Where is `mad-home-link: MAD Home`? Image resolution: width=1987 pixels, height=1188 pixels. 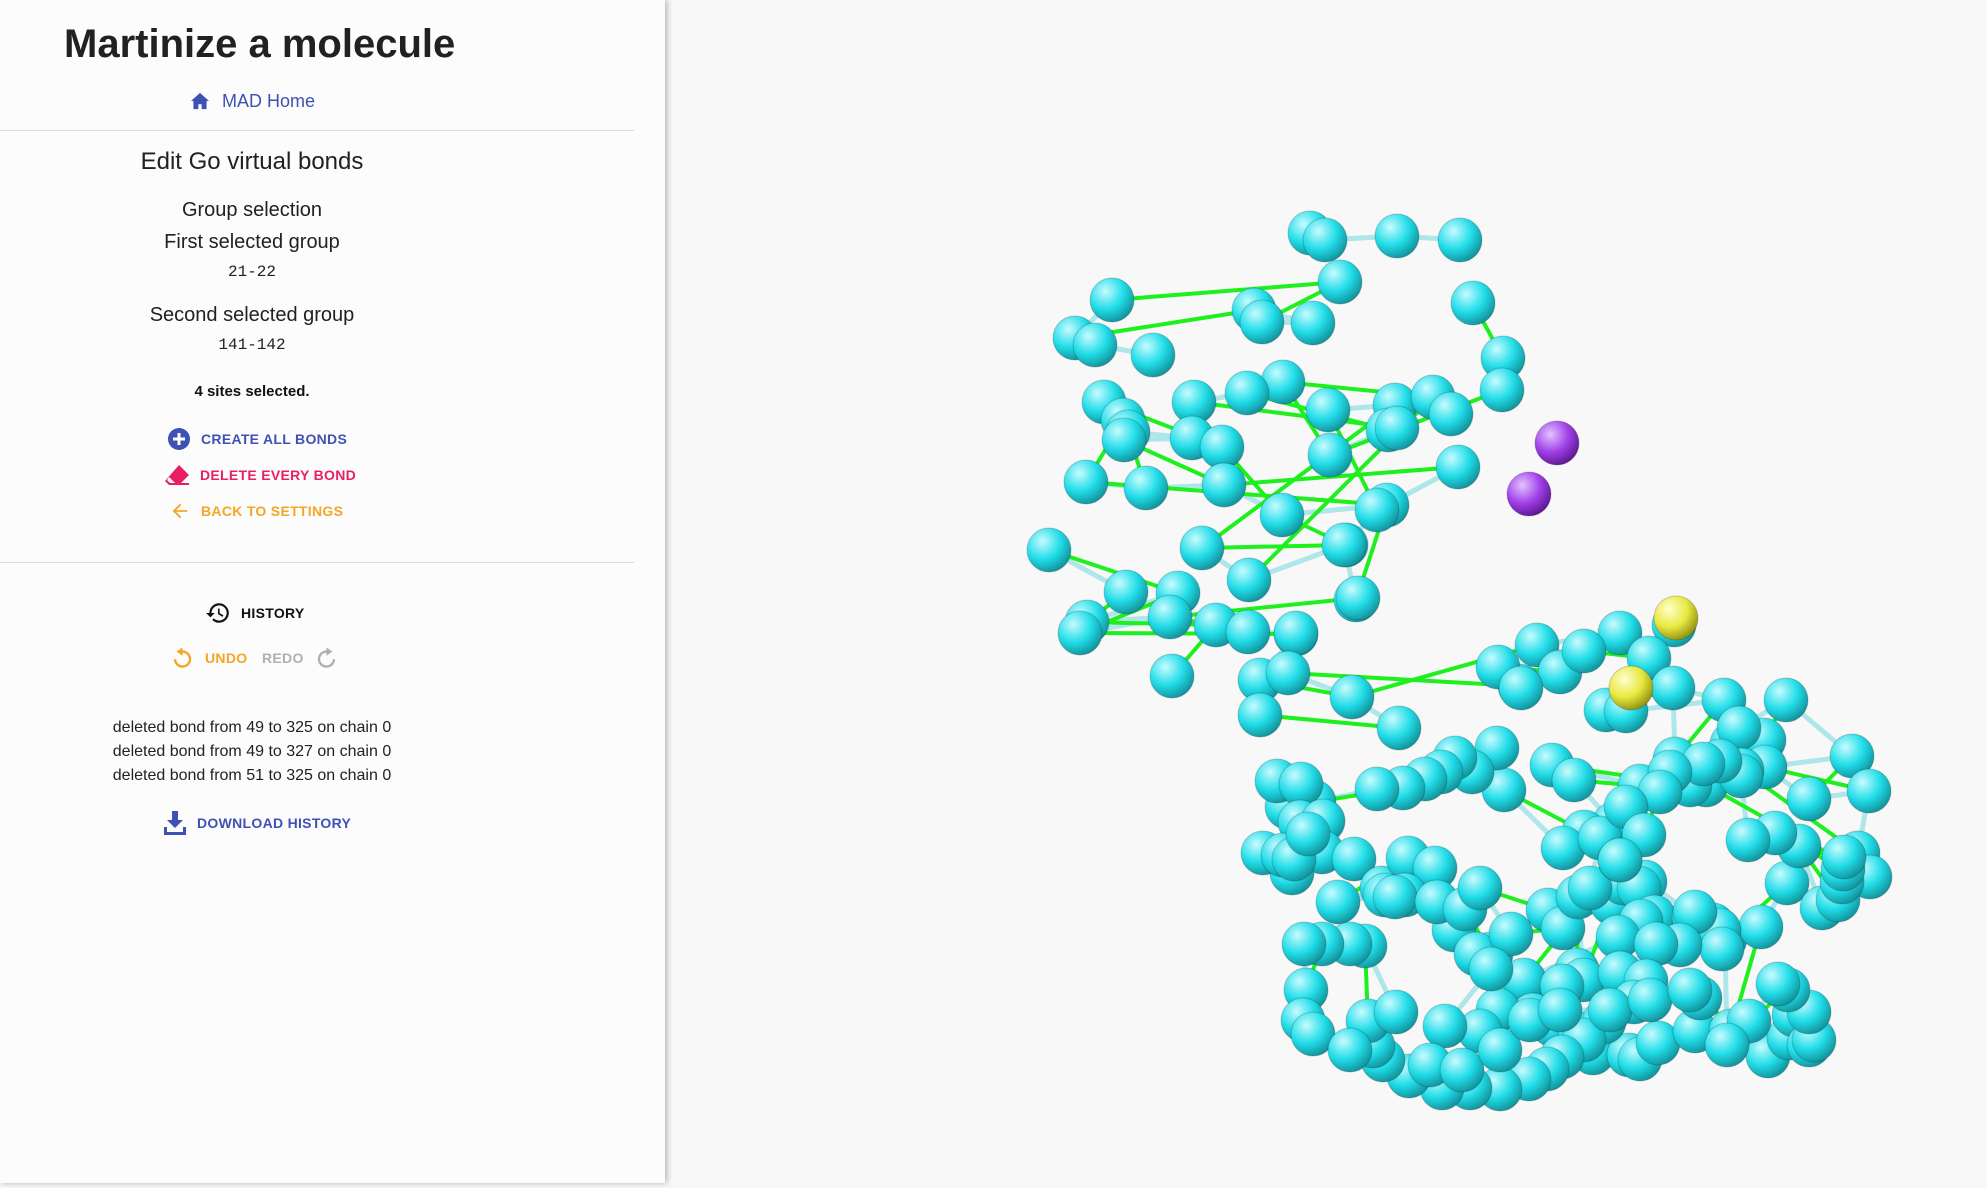
mad-home-link: MAD Home is located at coordinates (252, 101).